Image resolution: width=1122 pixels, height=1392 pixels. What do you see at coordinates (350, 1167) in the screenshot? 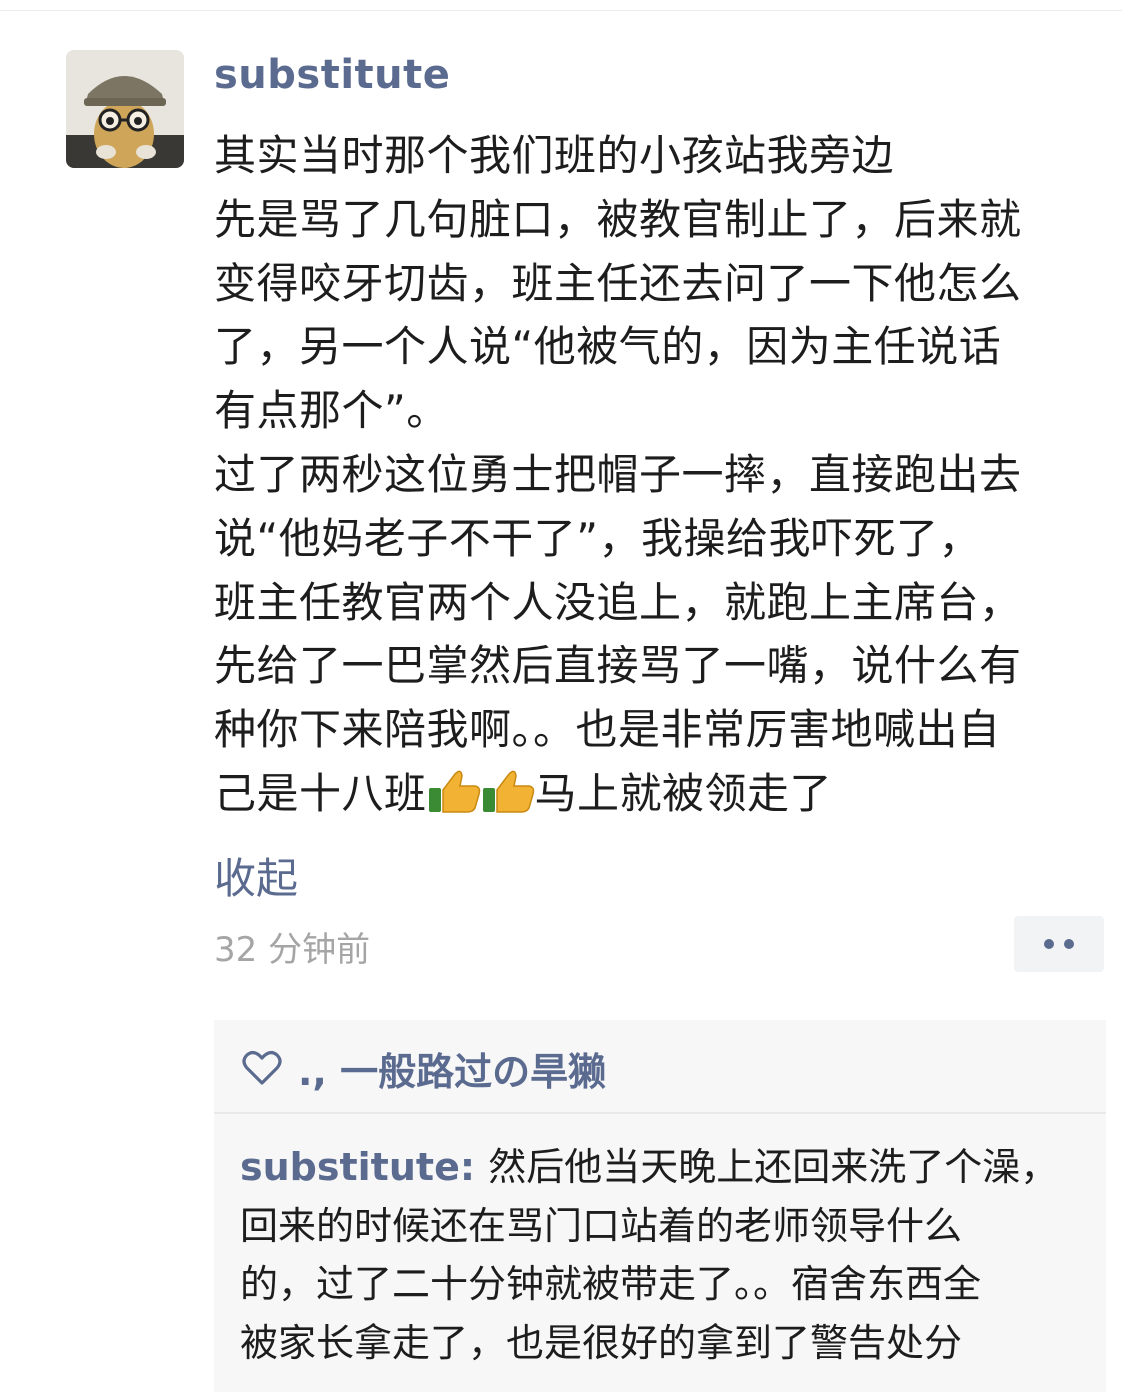
I see `reply-author: substitute` at bounding box center [350, 1167].